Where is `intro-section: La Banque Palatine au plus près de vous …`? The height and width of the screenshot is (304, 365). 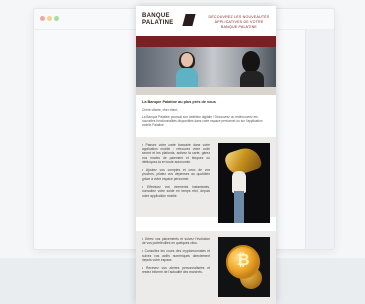 intro-section: La Banque Palatine au plus près de vous … is located at coordinates (206, 113).